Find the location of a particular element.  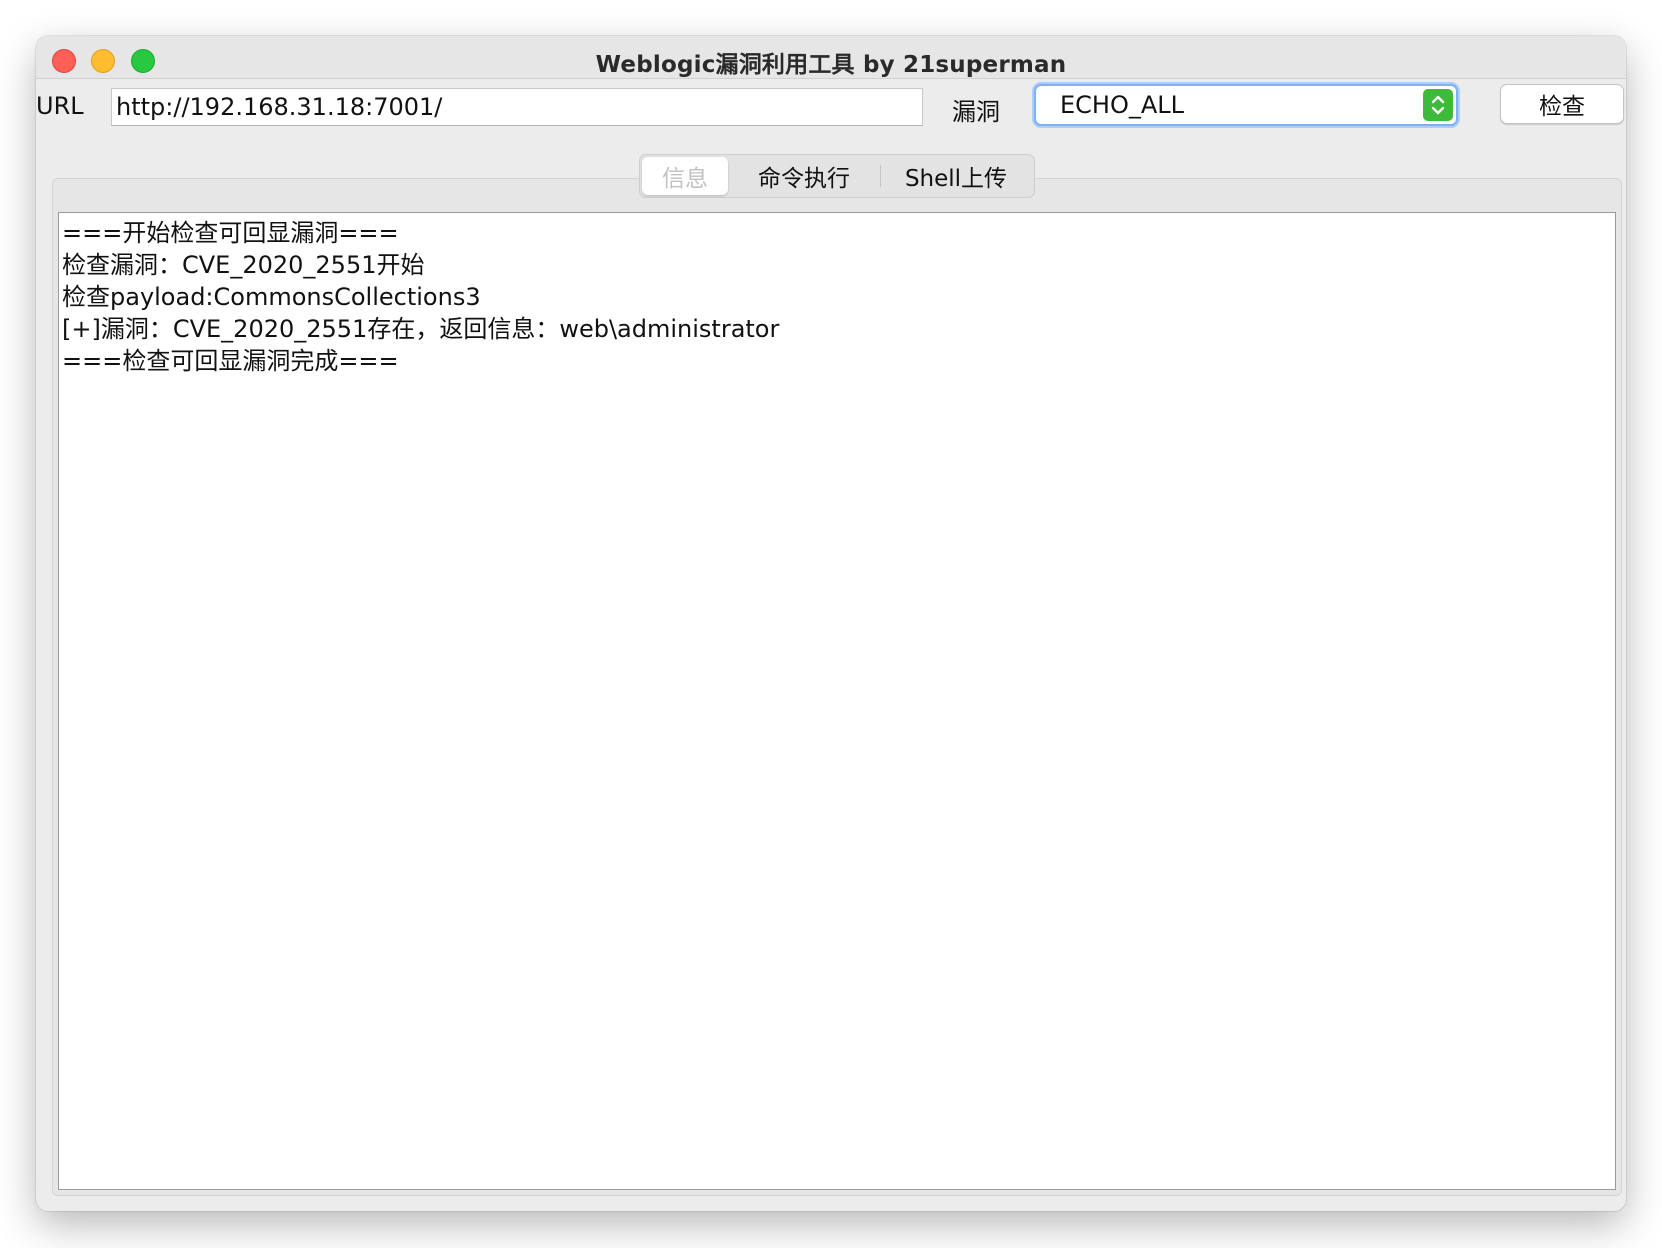

tab-bar: 信息 命令执行 Shell上传 is located at coordinates (837, 176).